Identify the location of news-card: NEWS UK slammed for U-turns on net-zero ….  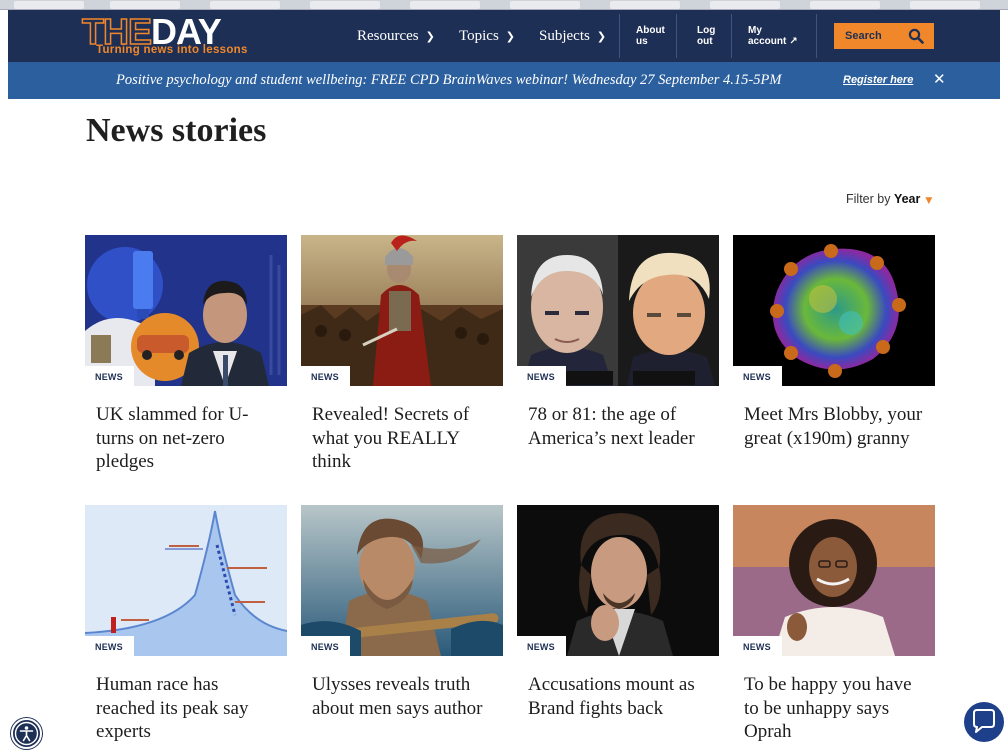
(186, 354).